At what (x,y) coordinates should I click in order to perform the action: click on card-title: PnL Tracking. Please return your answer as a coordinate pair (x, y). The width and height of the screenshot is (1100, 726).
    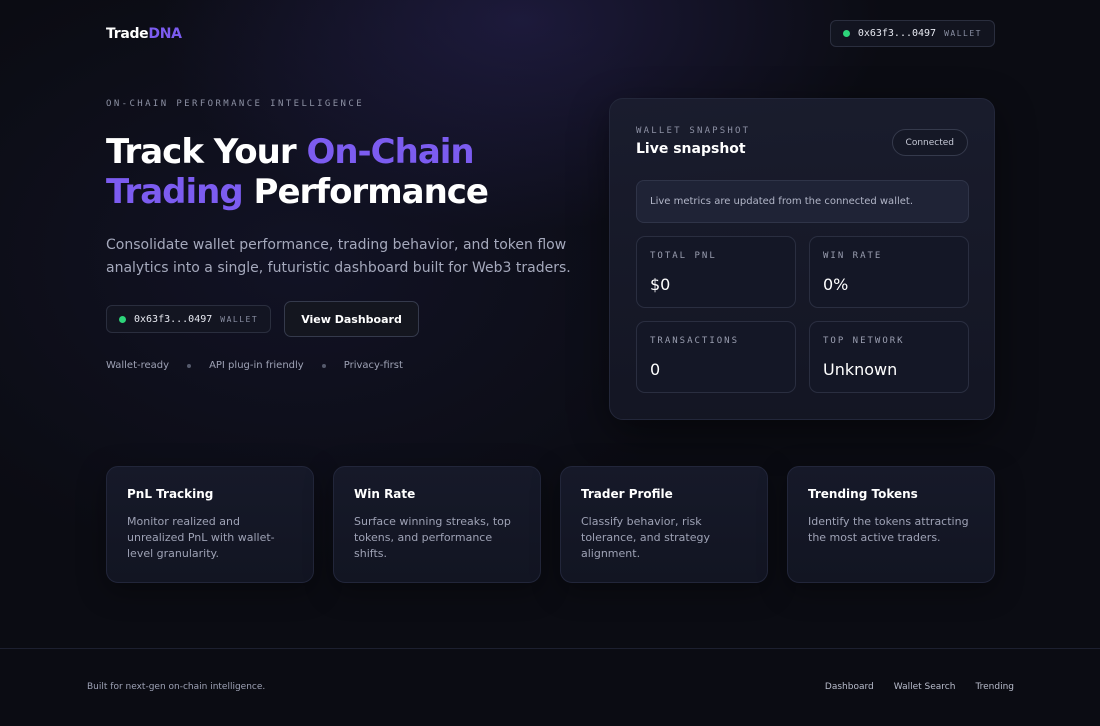
    Looking at the image, I should click on (170, 494).